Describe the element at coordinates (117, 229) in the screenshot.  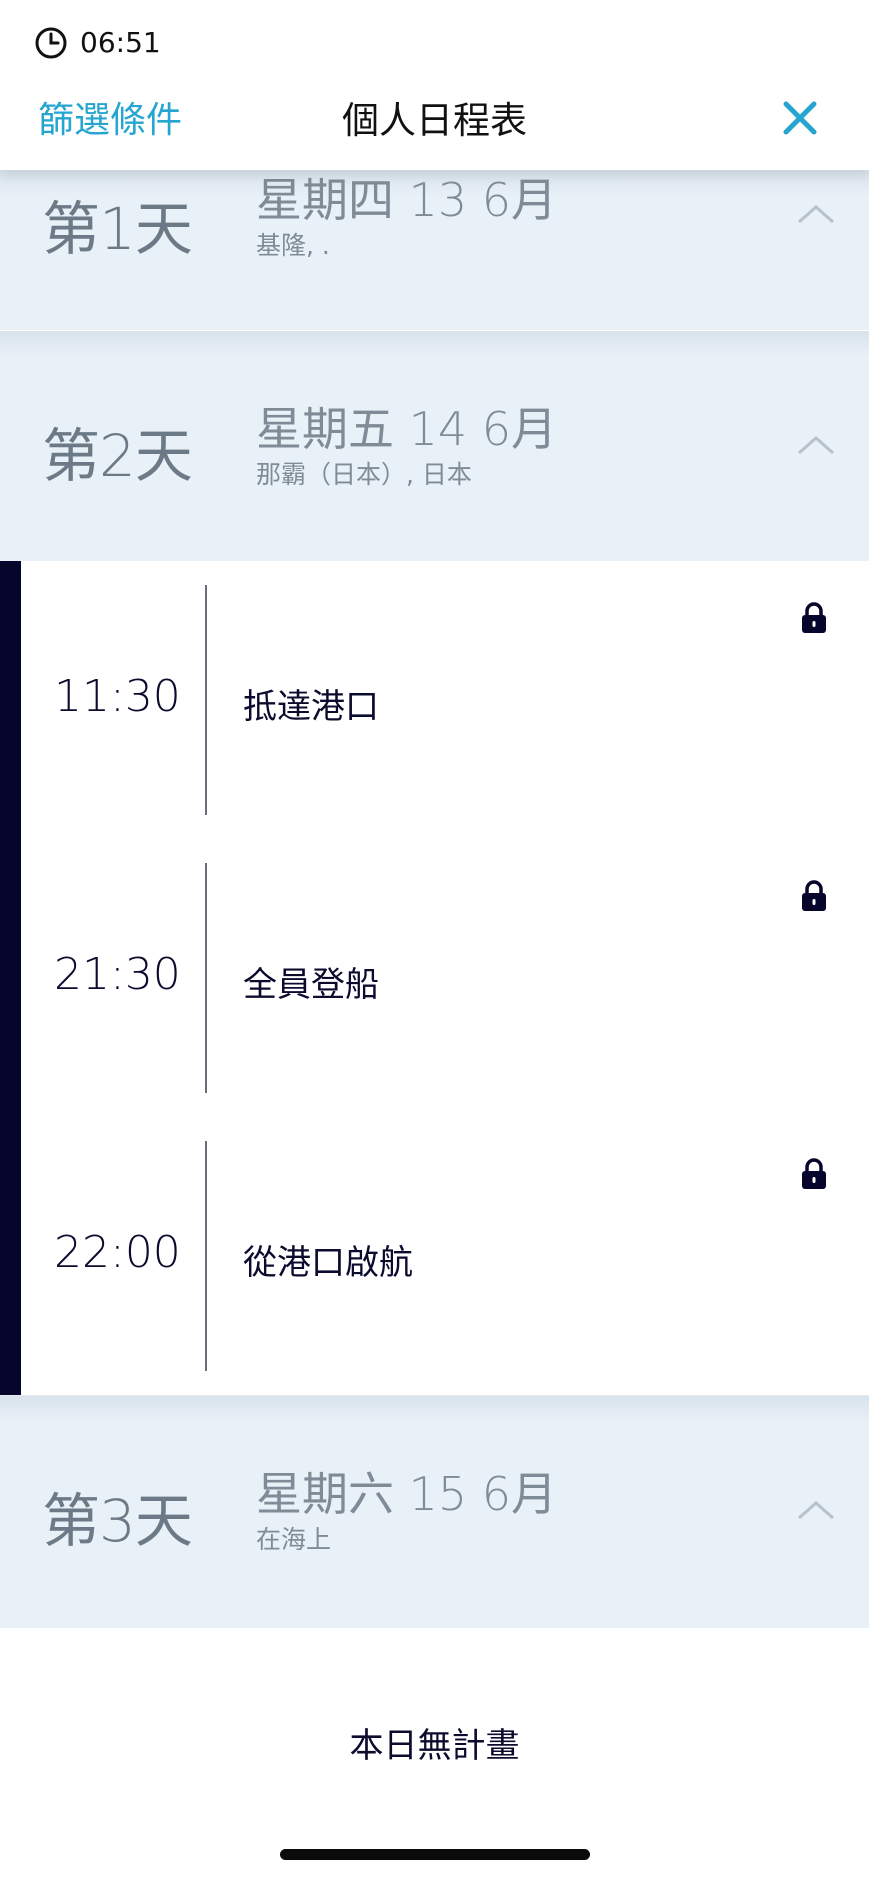
I see `day-label: 第1天` at that location.